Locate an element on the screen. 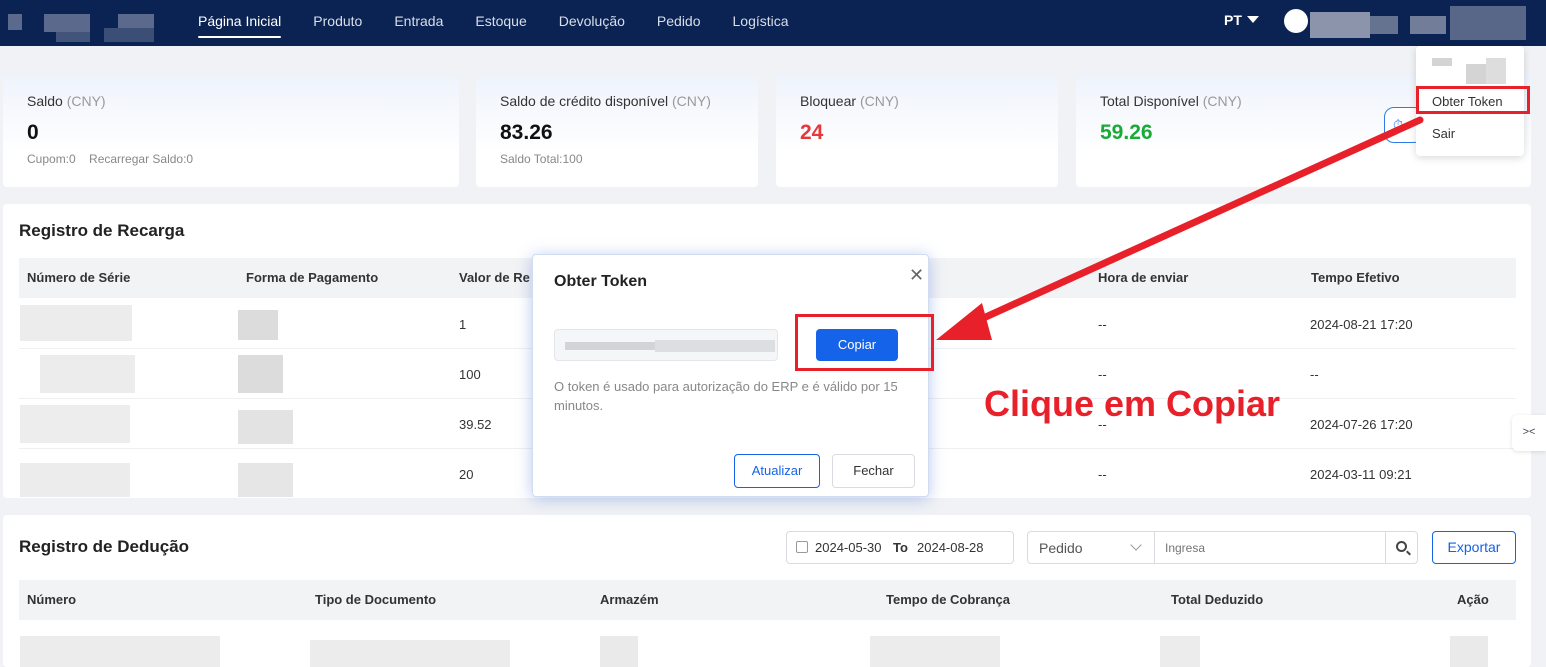 The width and height of the screenshot is (1546, 667). date-to: 2024-08-28 is located at coordinates (950, 547).